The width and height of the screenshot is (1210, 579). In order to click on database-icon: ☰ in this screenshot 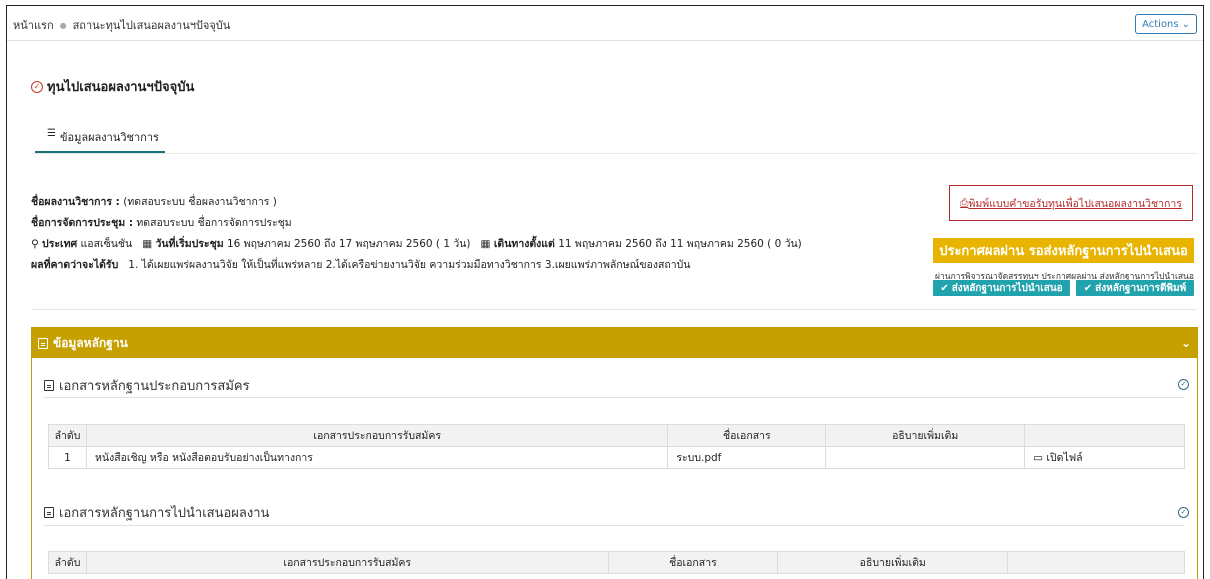, I will do `click(51, 133)`.